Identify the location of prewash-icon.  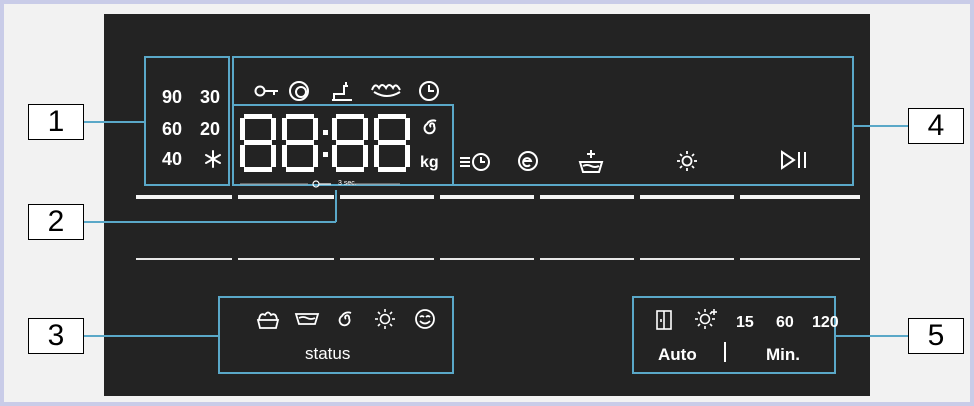
(386, 90).